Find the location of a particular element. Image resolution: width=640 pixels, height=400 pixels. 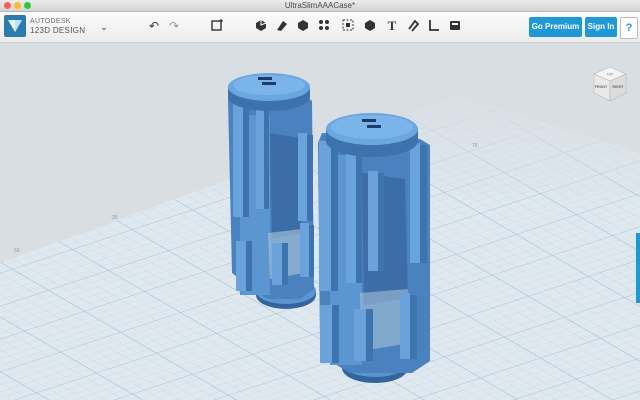

app-brand: AUTODESK 123D DESIGN is located at coordinates (57, 26).